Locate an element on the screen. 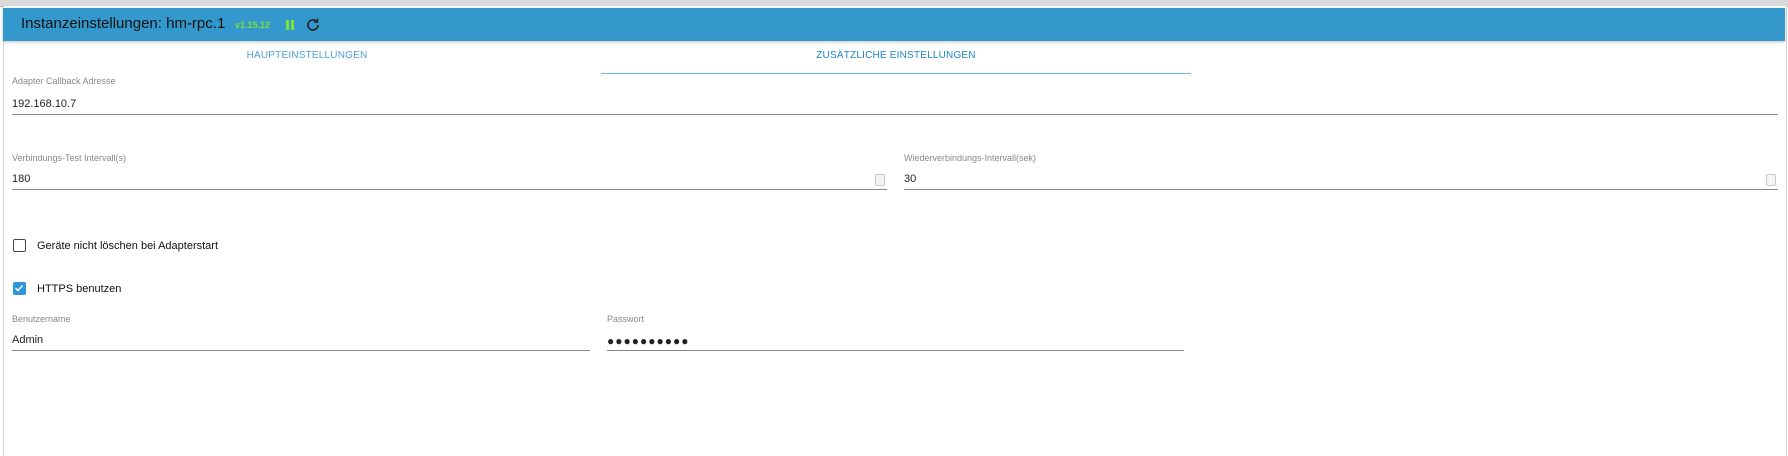  dont-delete-devices-label: Geräte nicht löschen bei Adapterstart is located at coordinates (127, 246).